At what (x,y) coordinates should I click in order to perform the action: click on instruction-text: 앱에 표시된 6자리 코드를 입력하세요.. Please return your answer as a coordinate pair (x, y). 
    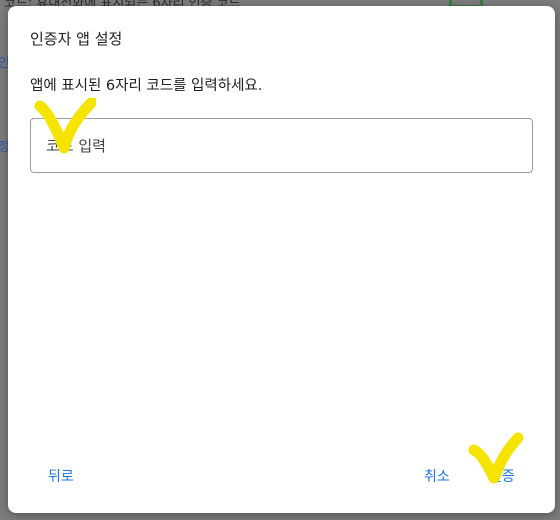
    Looking at the image, I should click on (146, 86).